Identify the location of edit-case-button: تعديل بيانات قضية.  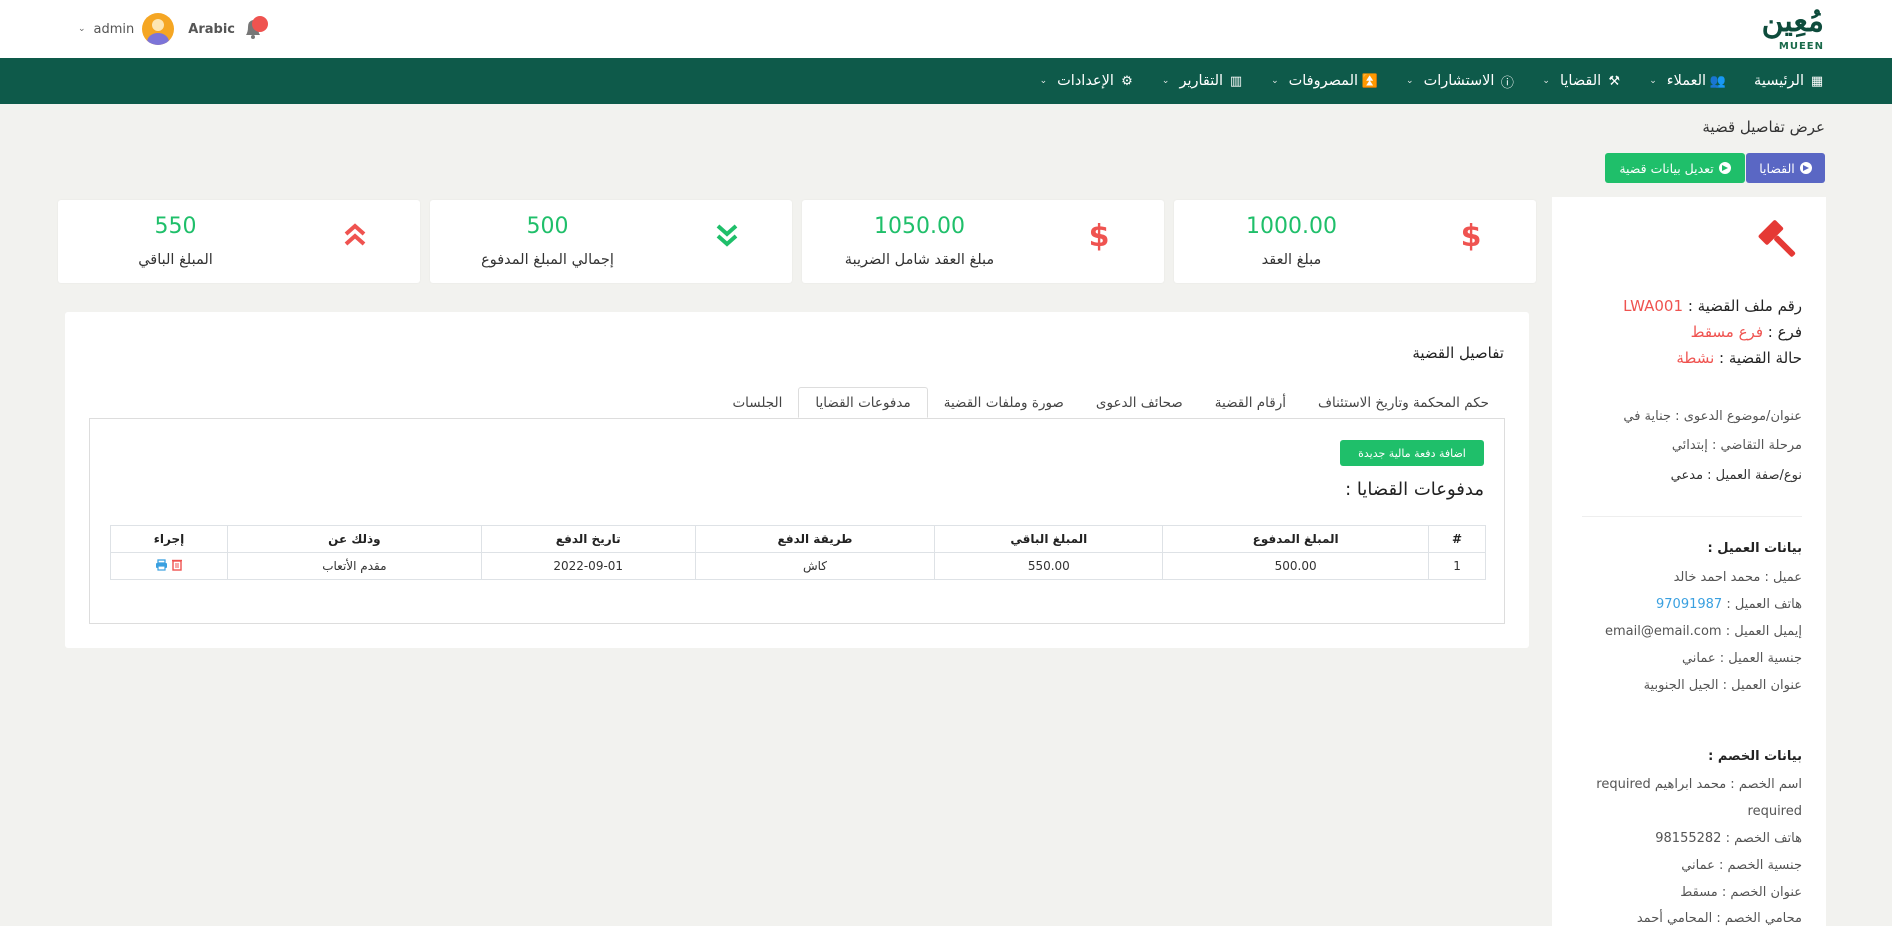
(1675, 168).